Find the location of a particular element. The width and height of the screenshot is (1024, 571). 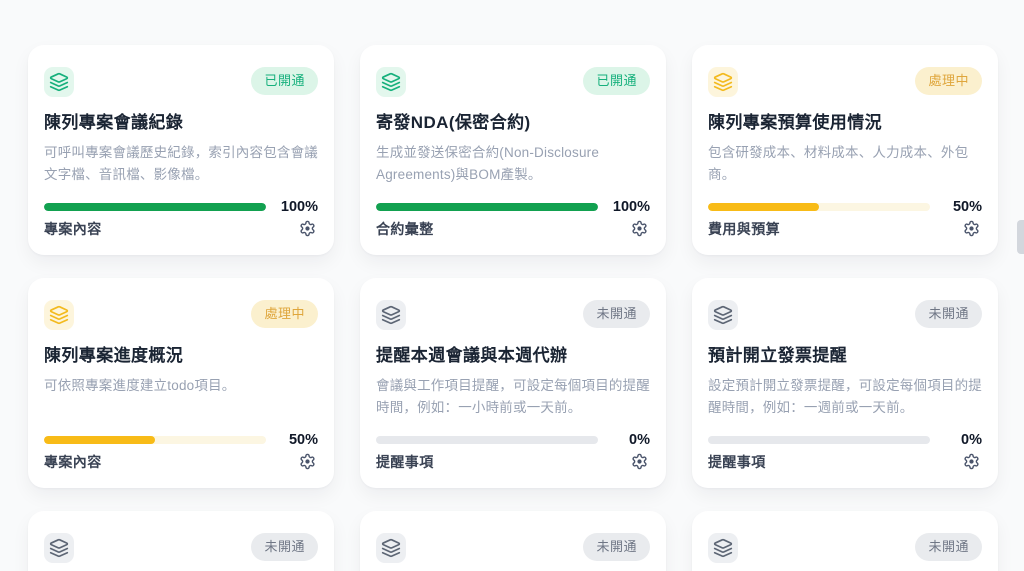

card-footer: 合約彙整 is located at coordinates (513, 228).